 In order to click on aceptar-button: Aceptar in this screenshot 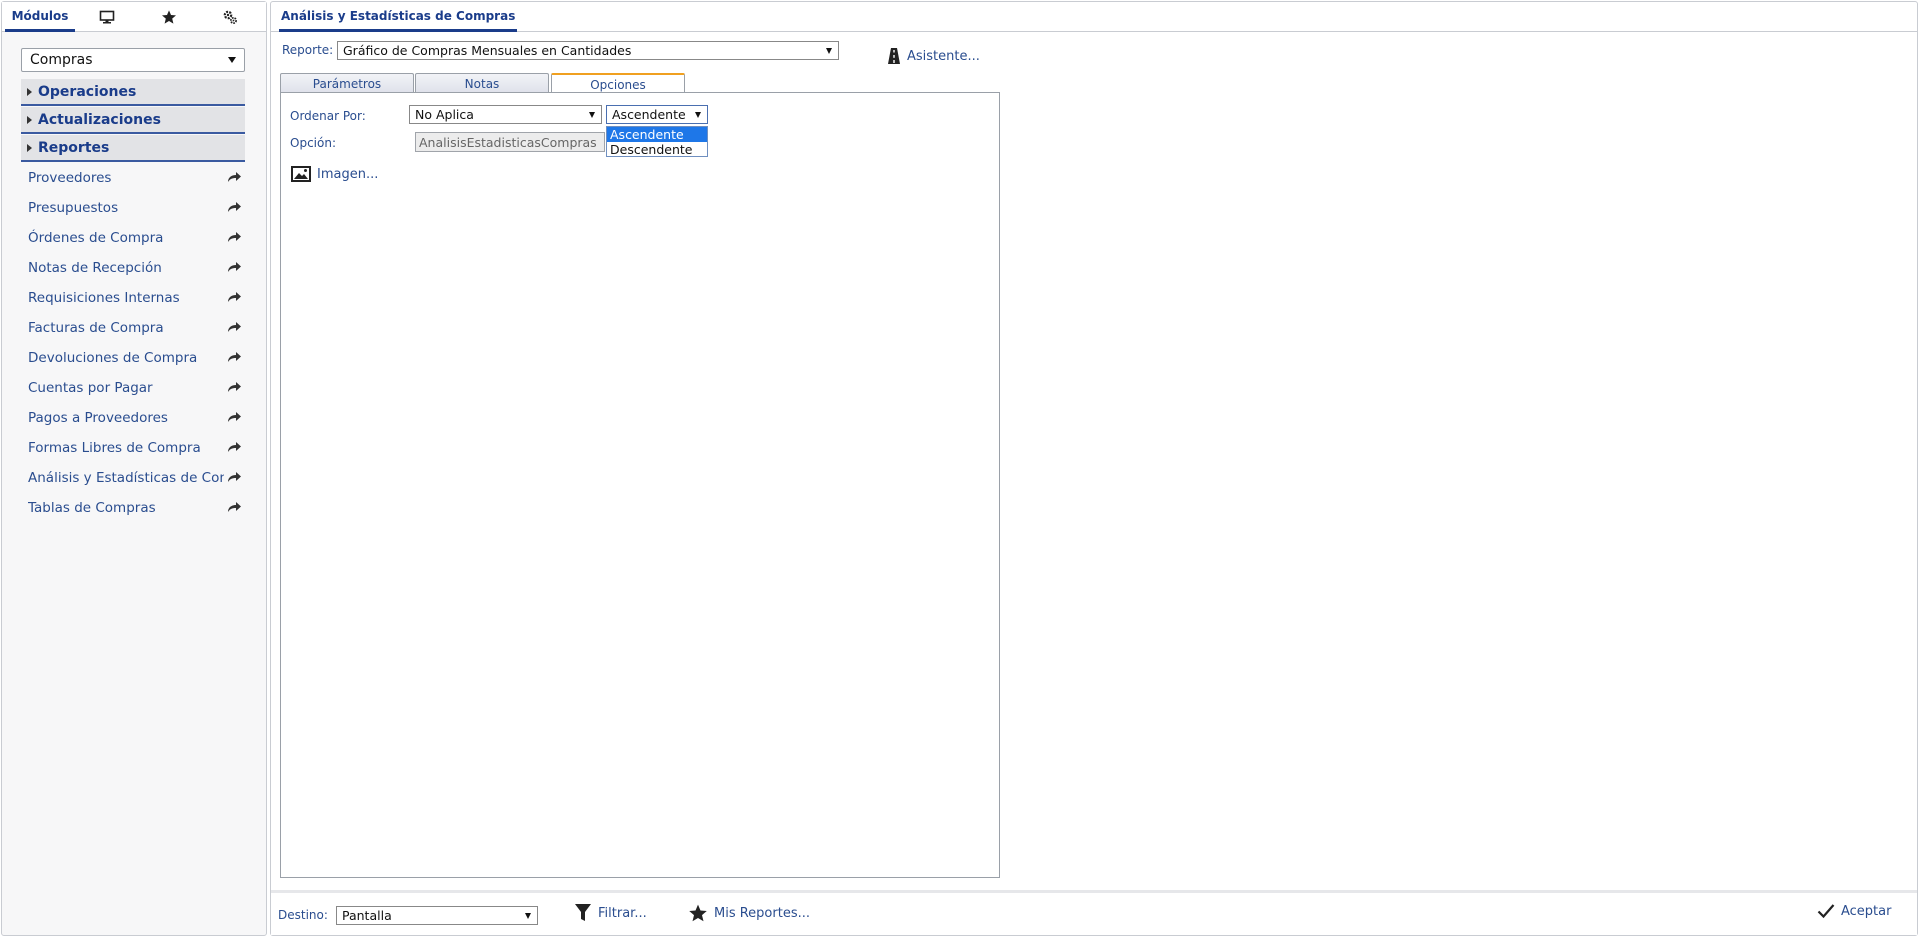, I will do `click(1854, 911)`.